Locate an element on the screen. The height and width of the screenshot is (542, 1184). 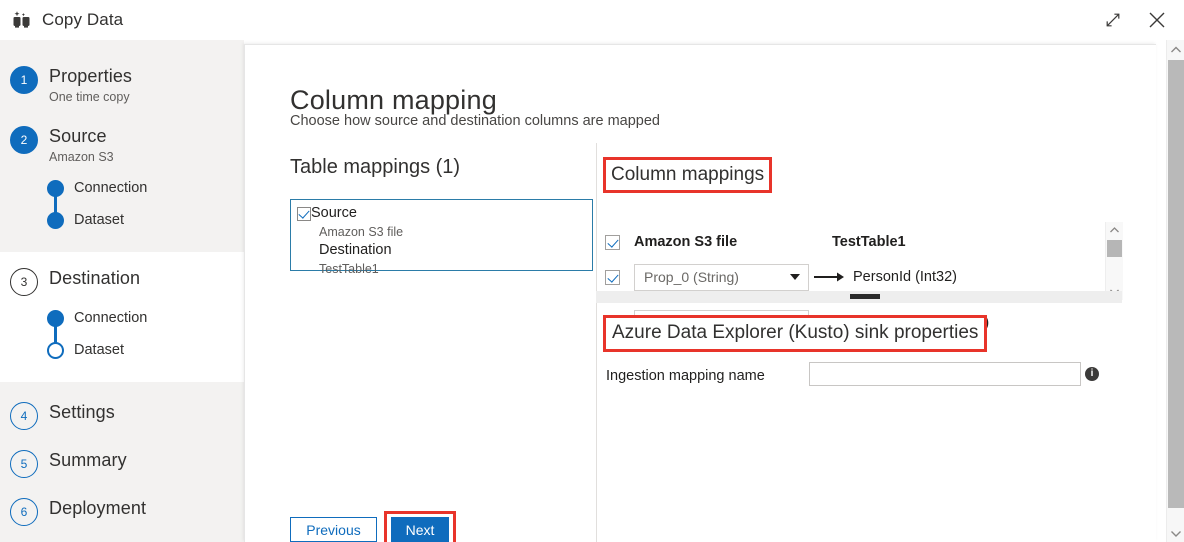
step-number-badge: 2 is located at coordinates (24, 140).